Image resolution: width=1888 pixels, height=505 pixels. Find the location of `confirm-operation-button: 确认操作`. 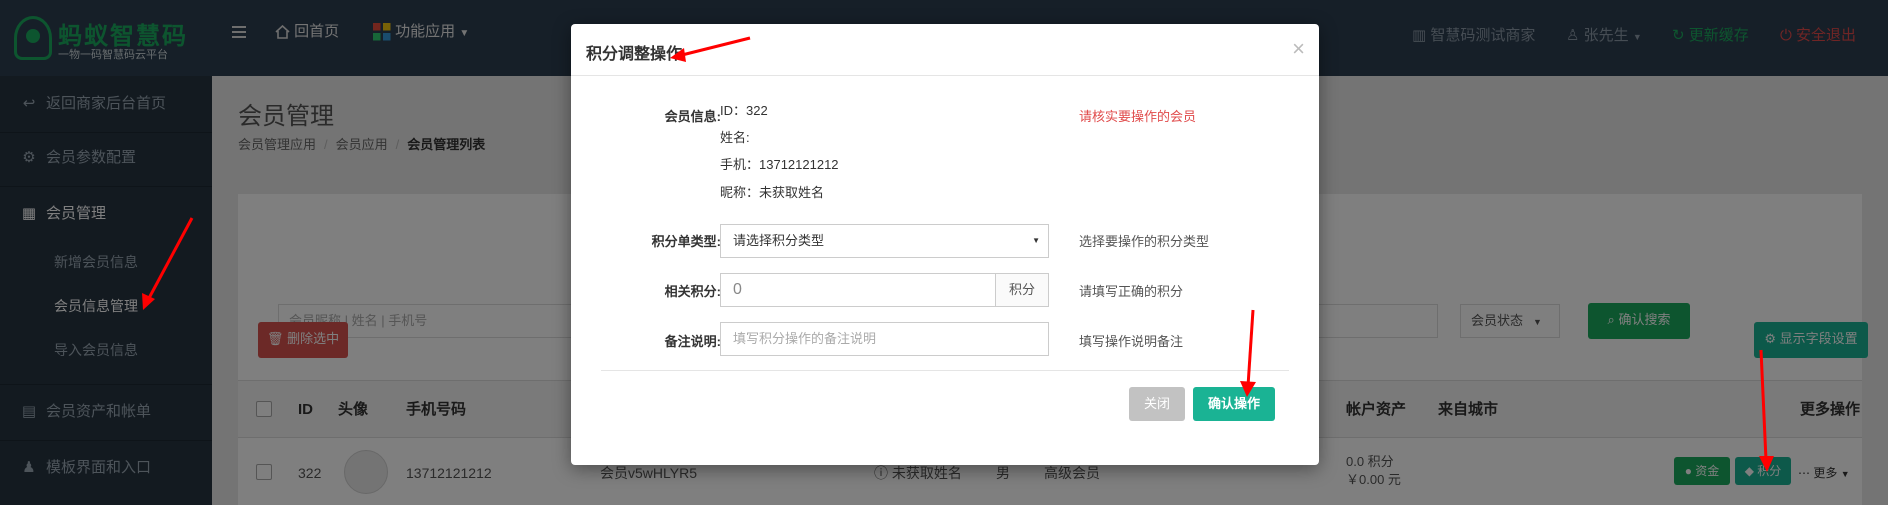

confirm-operation-button: 确认操作 is located at coordinates (1234, 404).